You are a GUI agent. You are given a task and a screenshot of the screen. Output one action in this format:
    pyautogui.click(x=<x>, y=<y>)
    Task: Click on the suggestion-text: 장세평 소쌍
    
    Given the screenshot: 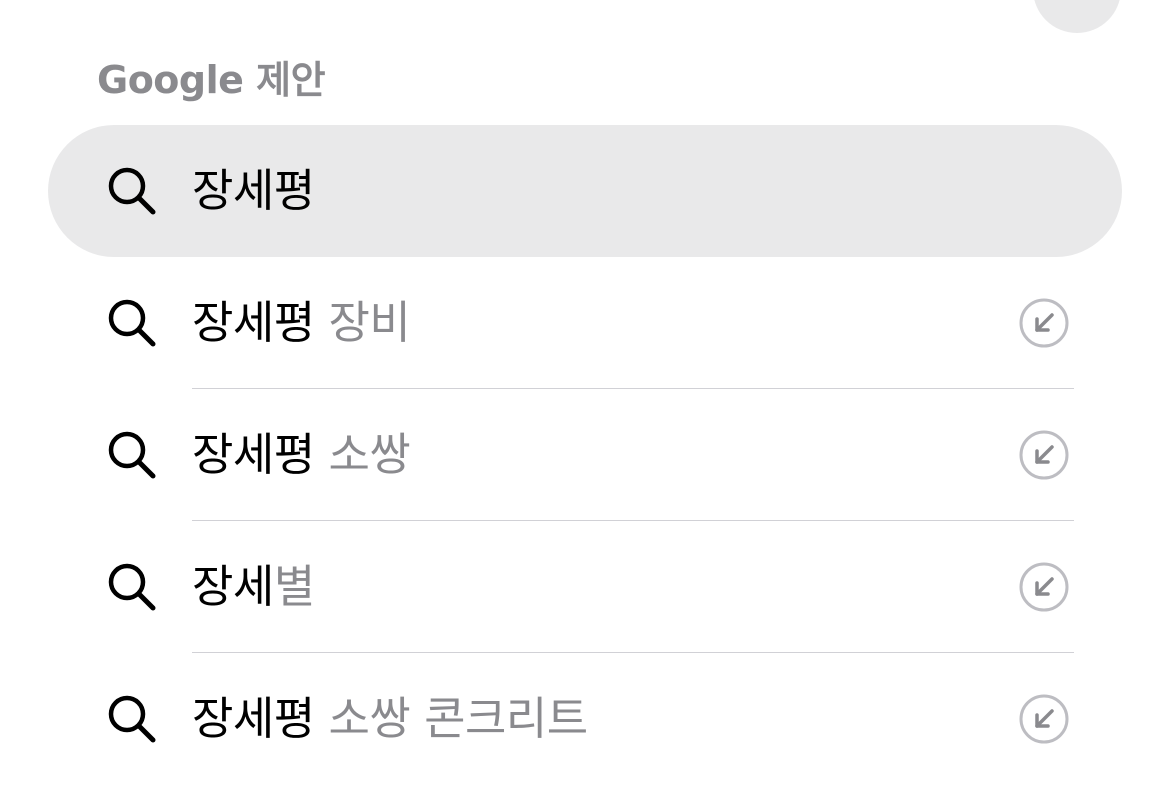 What is the action you would take?
    pyautogui.click(x=301, y=455)
    